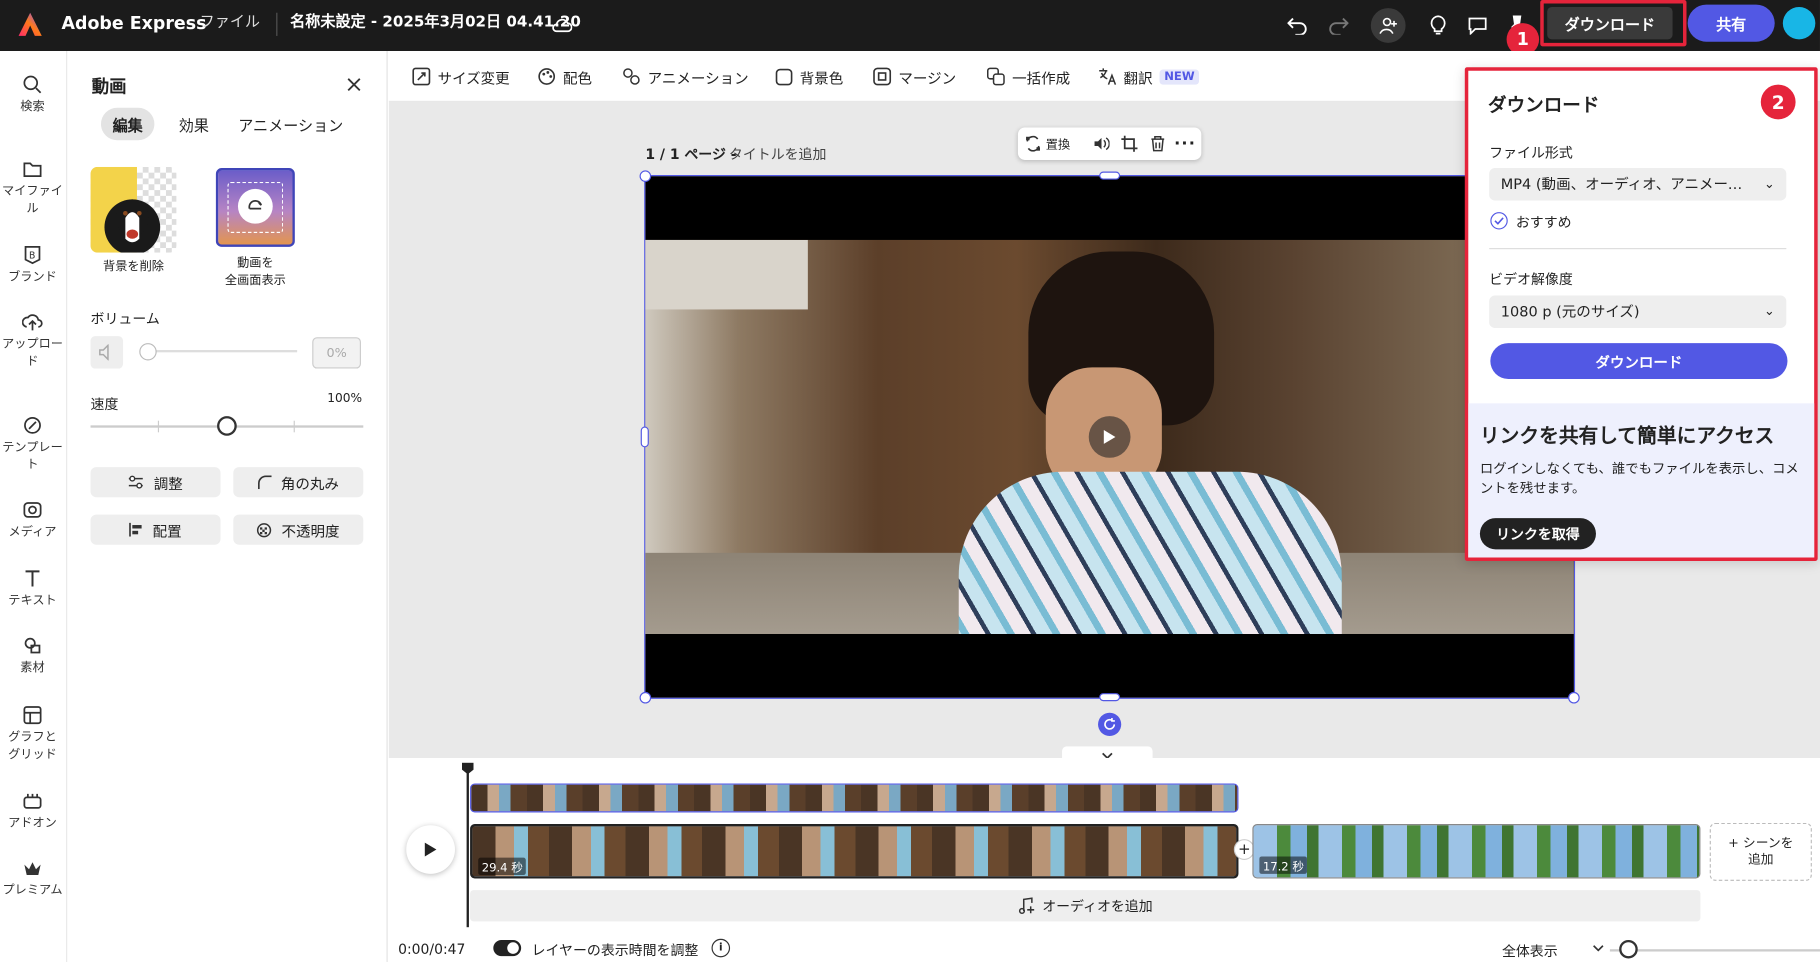 The image size is (1820, 962). Describe the element at coordinates (1610, 23) in the screenshot. I see `download-button: ダウンロード` at that location.